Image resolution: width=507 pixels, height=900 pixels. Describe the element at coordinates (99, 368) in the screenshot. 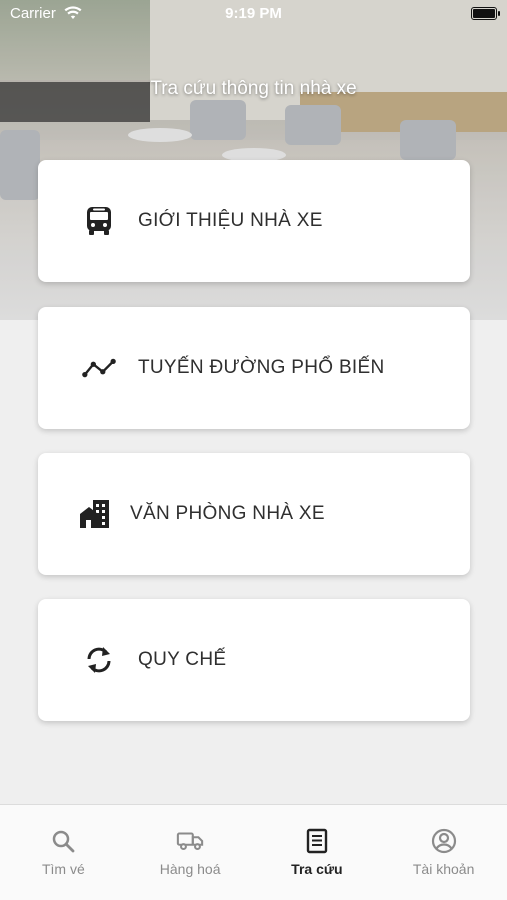

I see `route-line-icon` at that location.